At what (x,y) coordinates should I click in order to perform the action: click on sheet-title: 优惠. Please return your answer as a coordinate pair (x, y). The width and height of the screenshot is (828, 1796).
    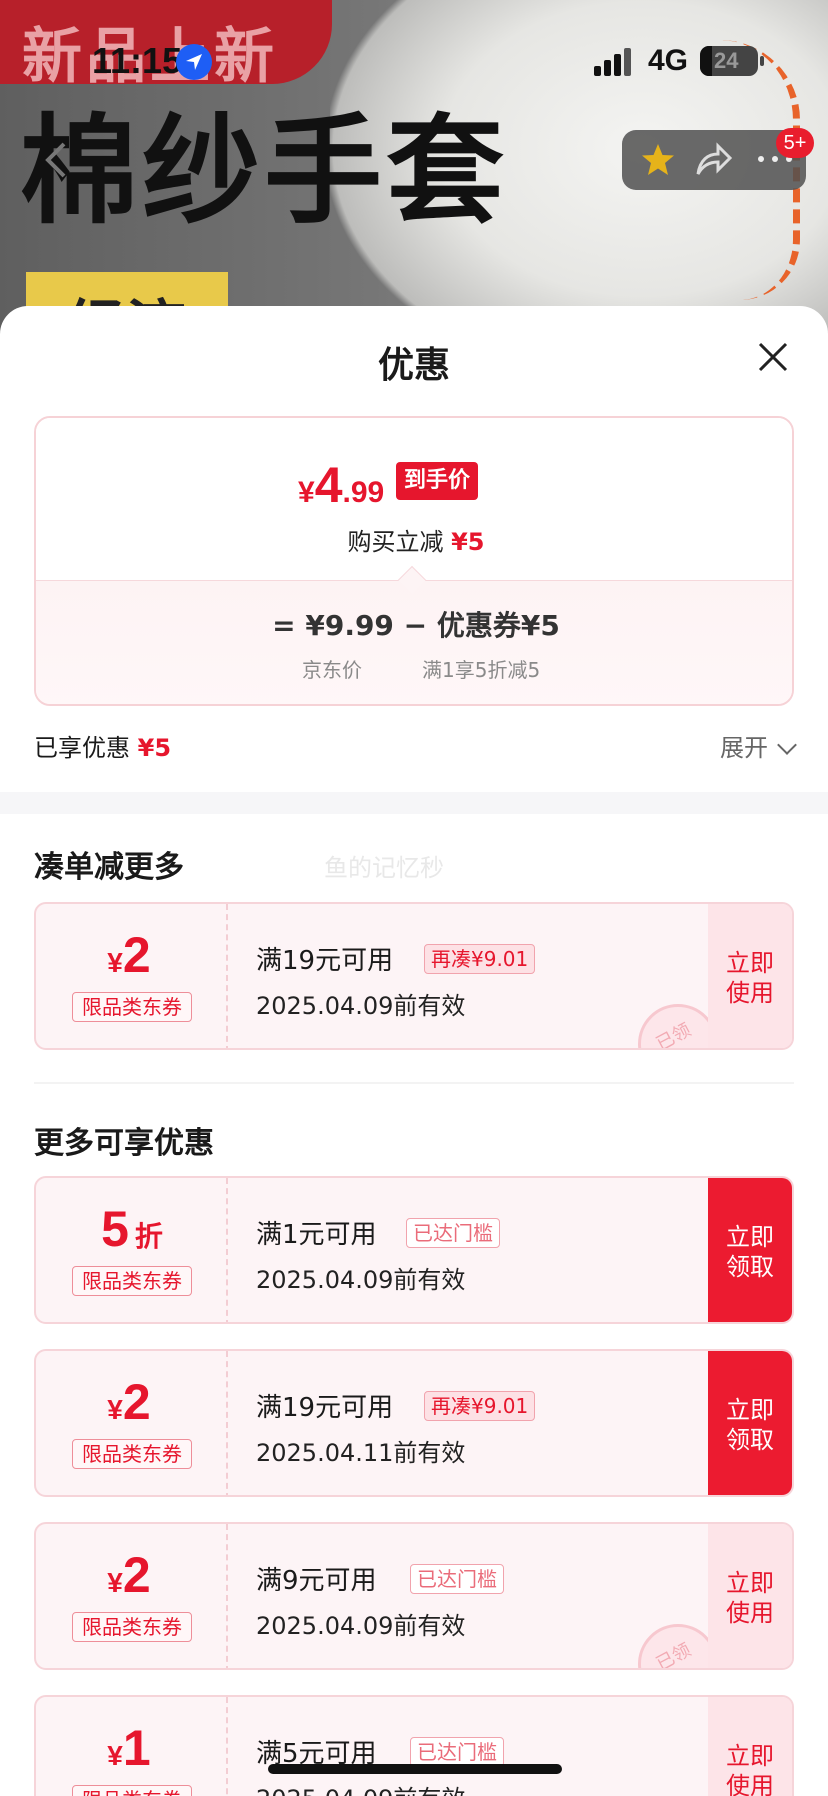
    Looking at the image, I should click on (413, 365).